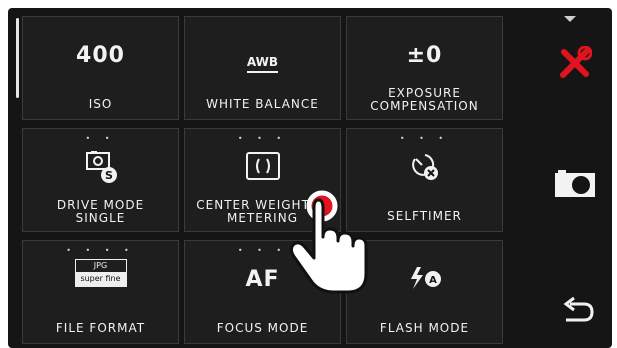  Describe the element at coordinates (424, 138) in the screenshot. I see `selftimer-dots: • • •` at that location.